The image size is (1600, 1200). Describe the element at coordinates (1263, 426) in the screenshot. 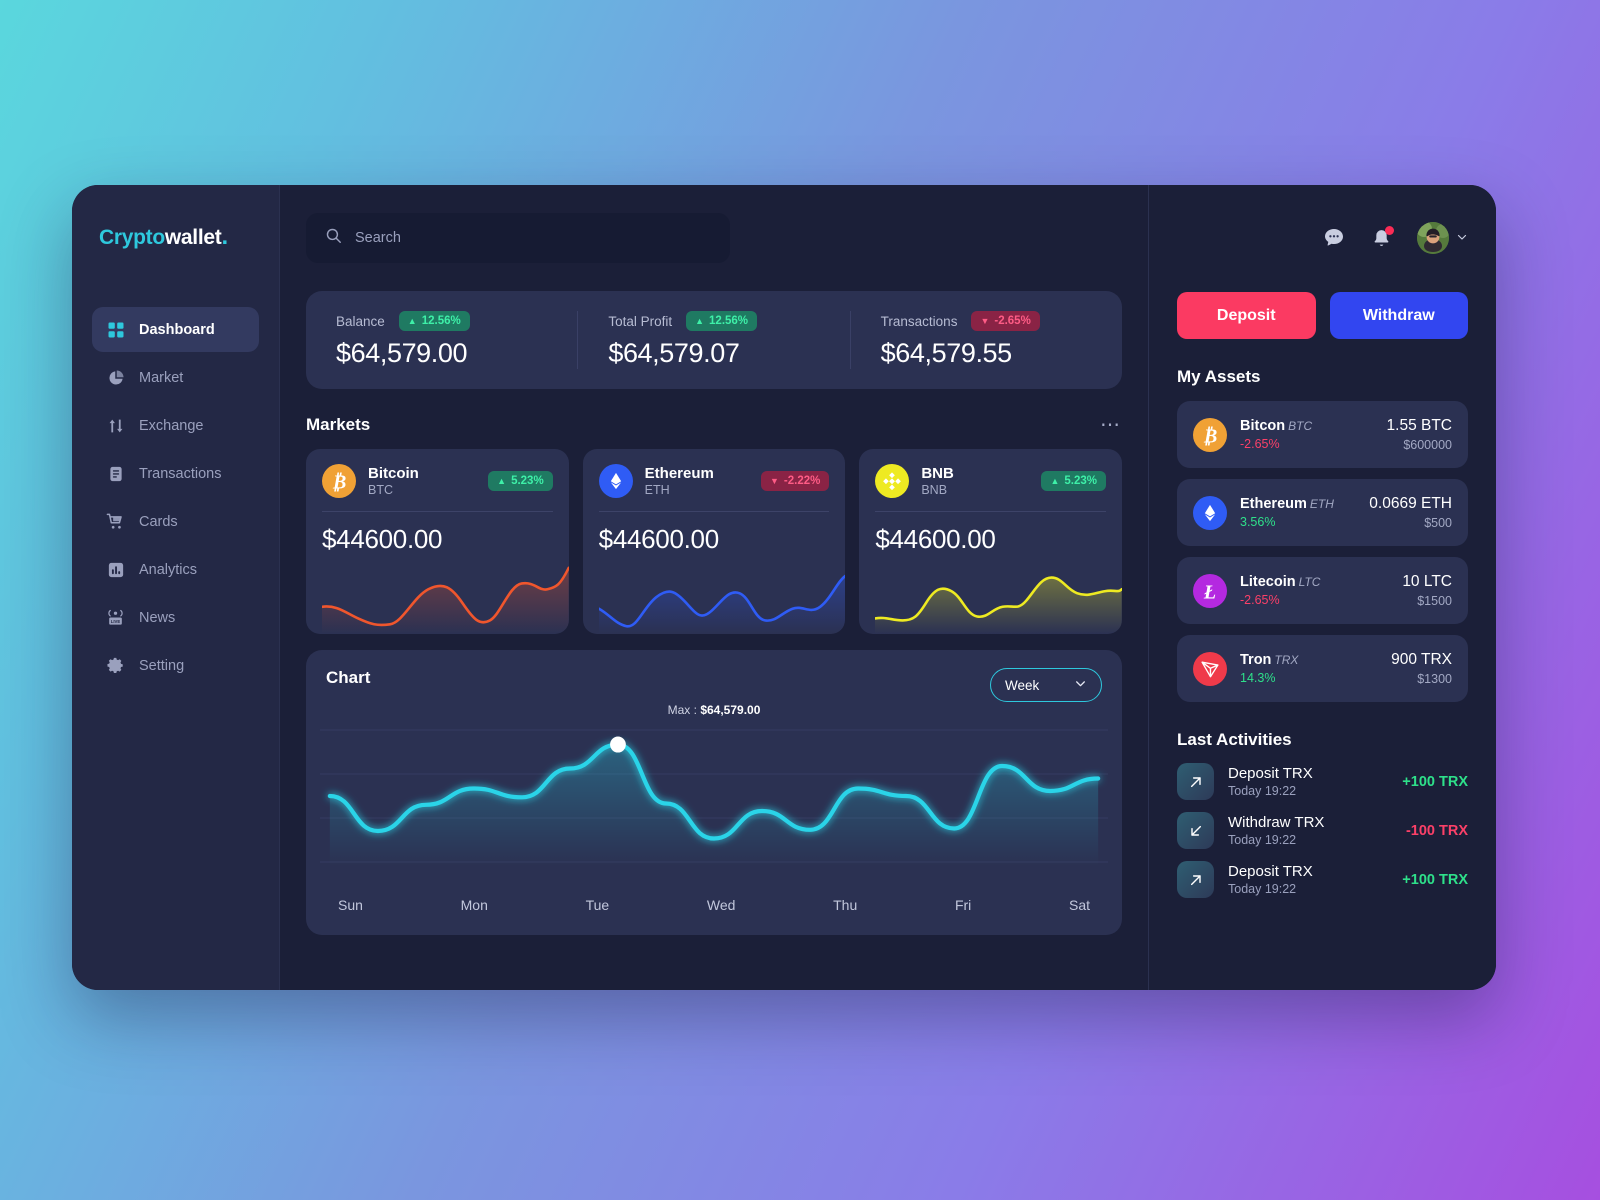

I see `asset-name: Bitcon` at that location.